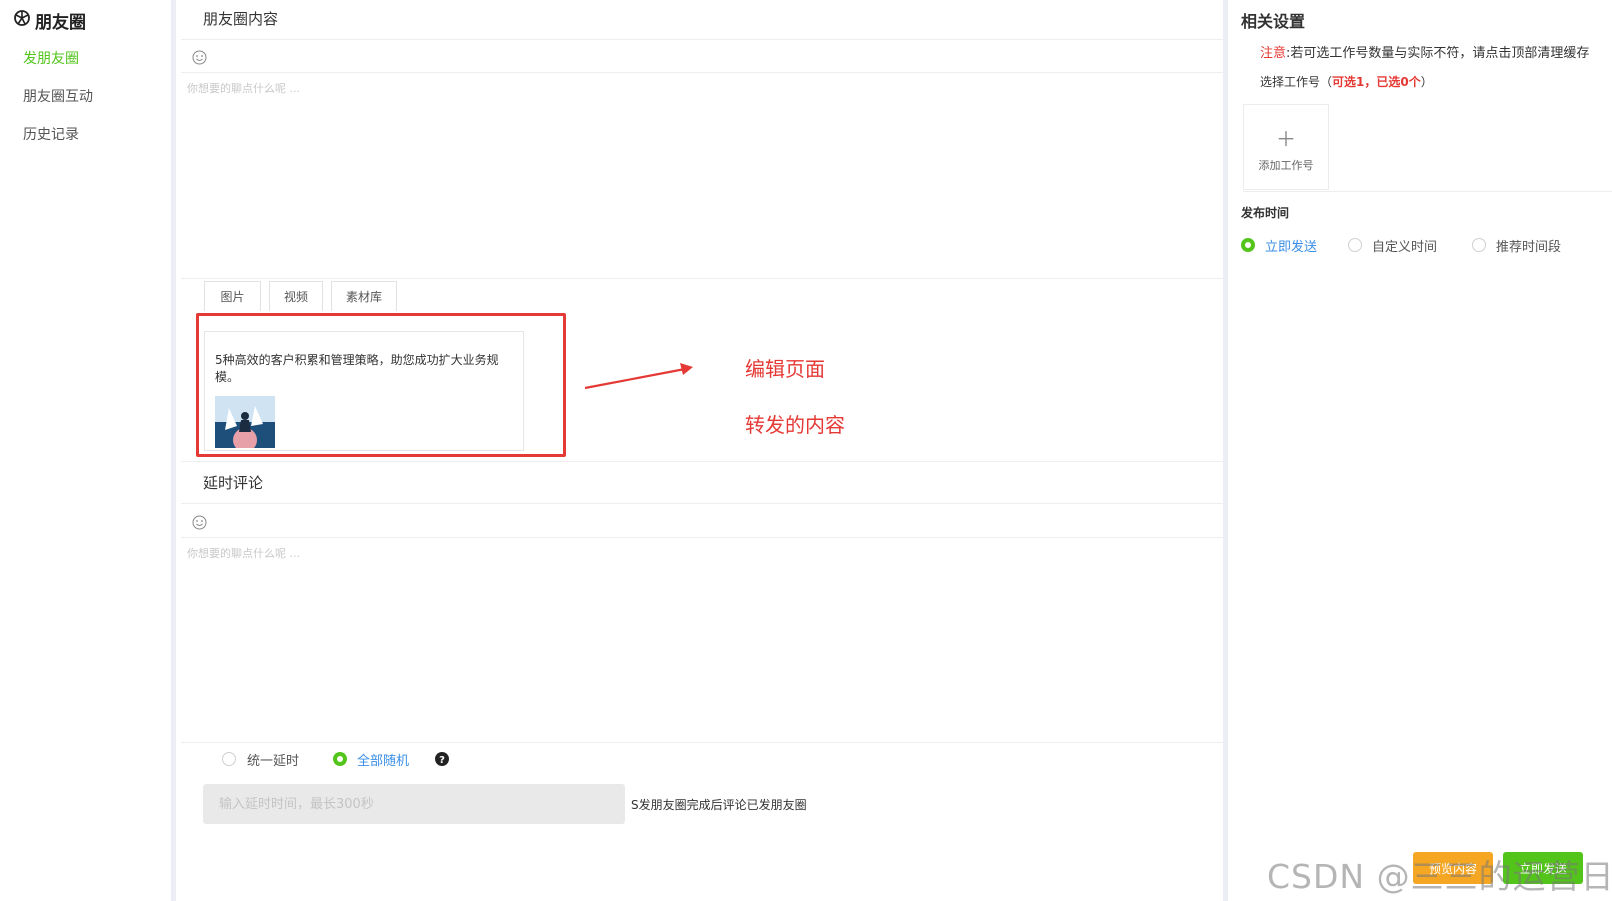 The height and width of the screenshot is (901, 1612). I want to click on radio-uniform-delay-label: 统一延时, so click(273, 759).